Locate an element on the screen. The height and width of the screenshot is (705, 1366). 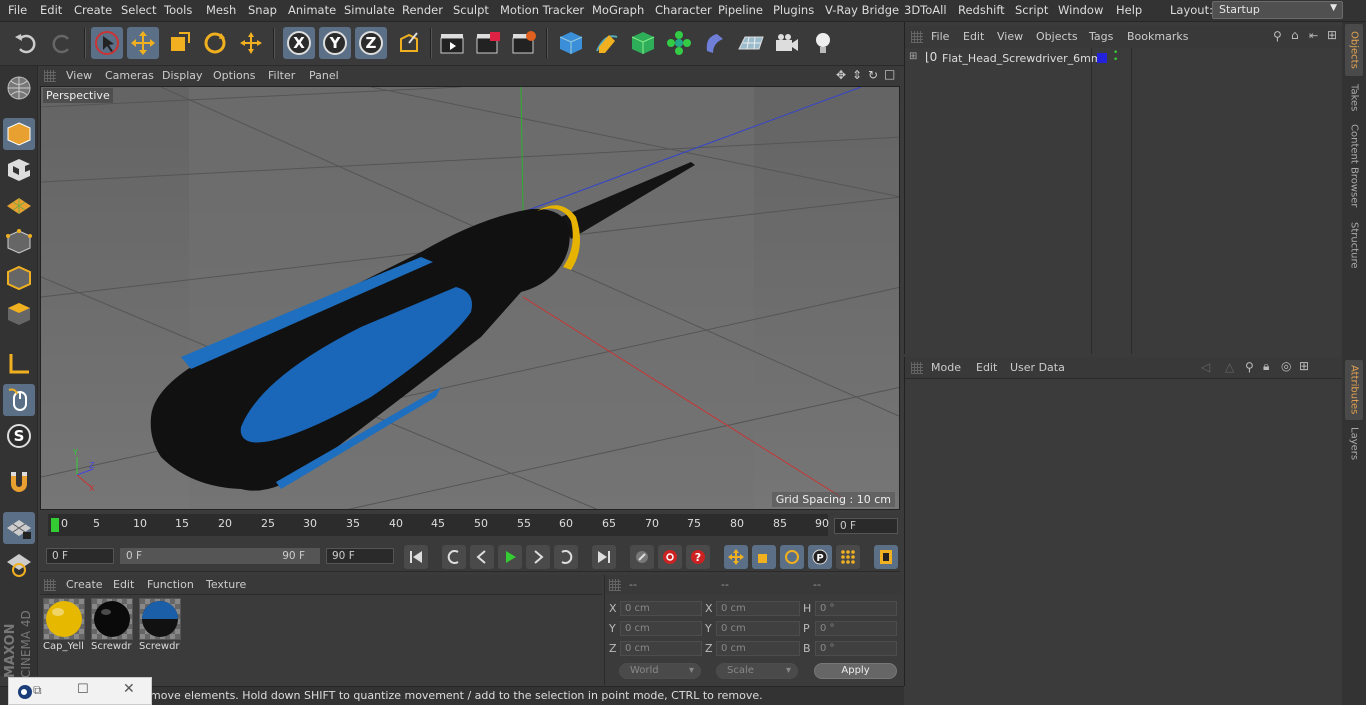
cloner-button is located at coordinates (679, 43).